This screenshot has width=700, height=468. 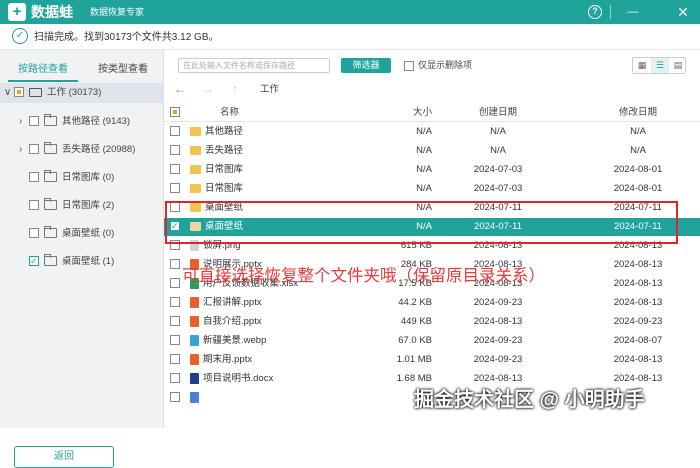 I want to click on table-header: 名称 大小 创建日期 修改日期, so click(x=432, y=113).